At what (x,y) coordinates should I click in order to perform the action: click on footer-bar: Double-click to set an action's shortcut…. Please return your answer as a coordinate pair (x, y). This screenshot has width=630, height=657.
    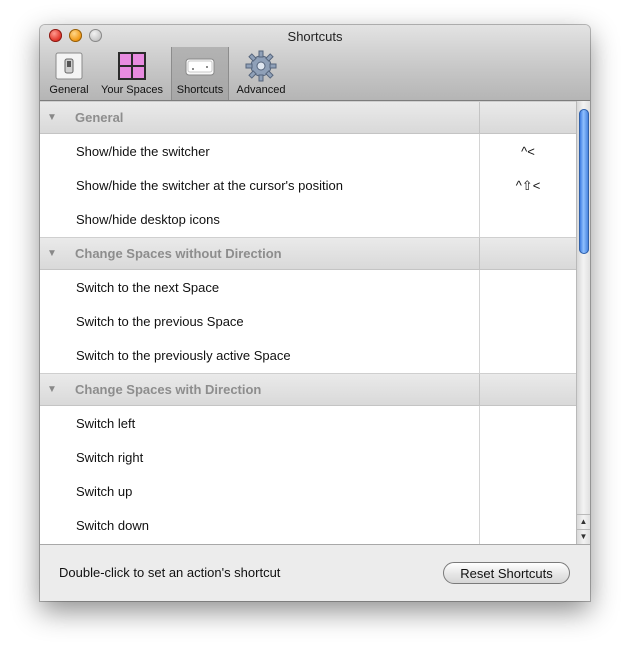
    Looking at the image, I should click on (315, 572).